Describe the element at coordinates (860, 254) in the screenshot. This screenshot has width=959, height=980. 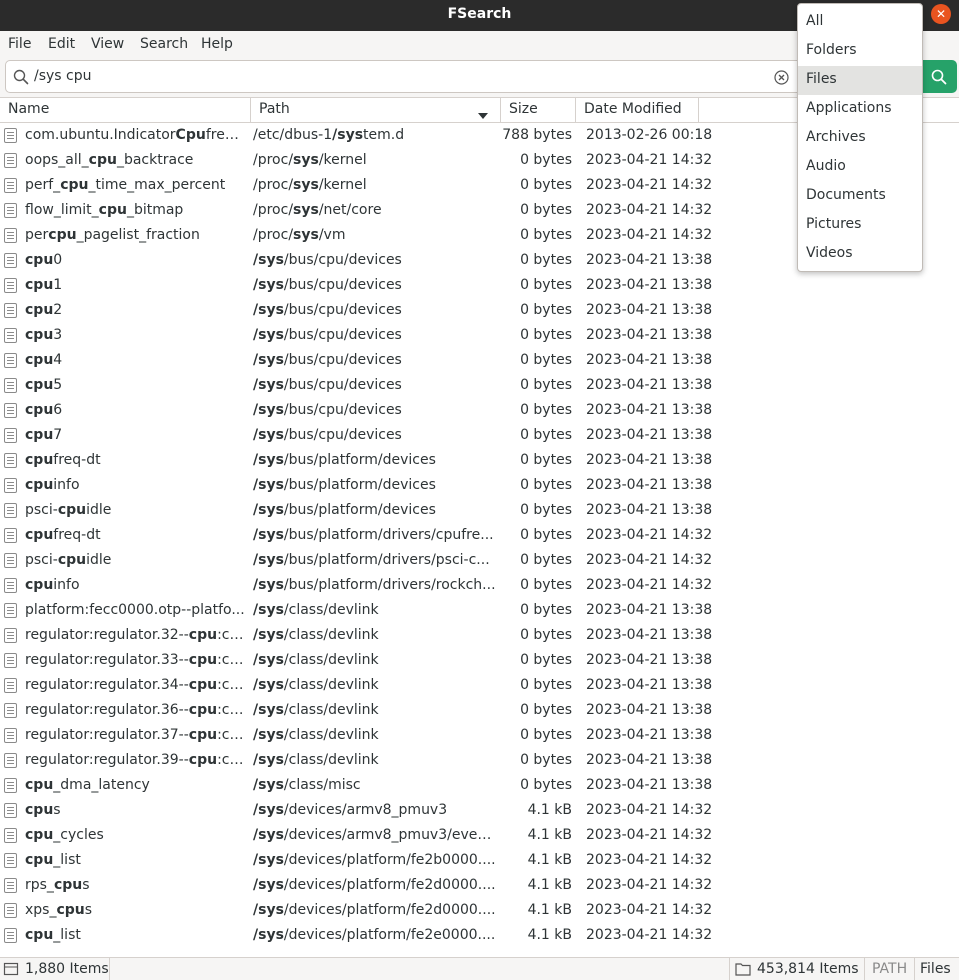
I see `filter-option-videos: Videos` at that location.